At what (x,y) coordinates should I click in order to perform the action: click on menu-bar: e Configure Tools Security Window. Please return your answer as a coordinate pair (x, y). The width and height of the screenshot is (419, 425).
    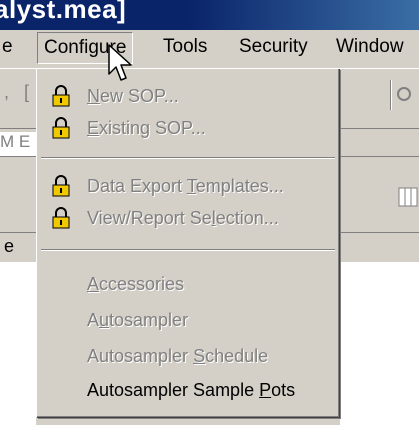
    Looking at the image, I should click on (209, 49).